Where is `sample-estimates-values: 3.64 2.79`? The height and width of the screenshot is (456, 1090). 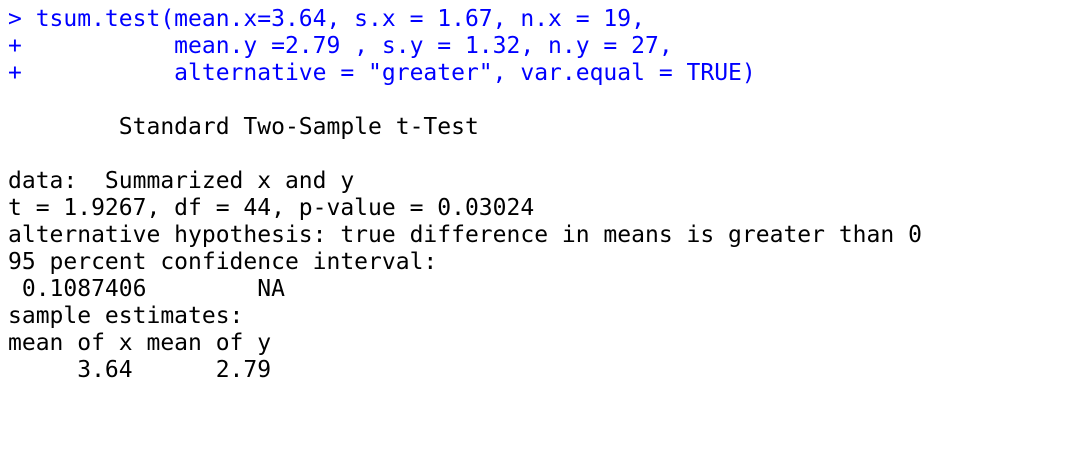 sample-estimates-values: 3.64 2.79 is located at coordinates (140, 370).